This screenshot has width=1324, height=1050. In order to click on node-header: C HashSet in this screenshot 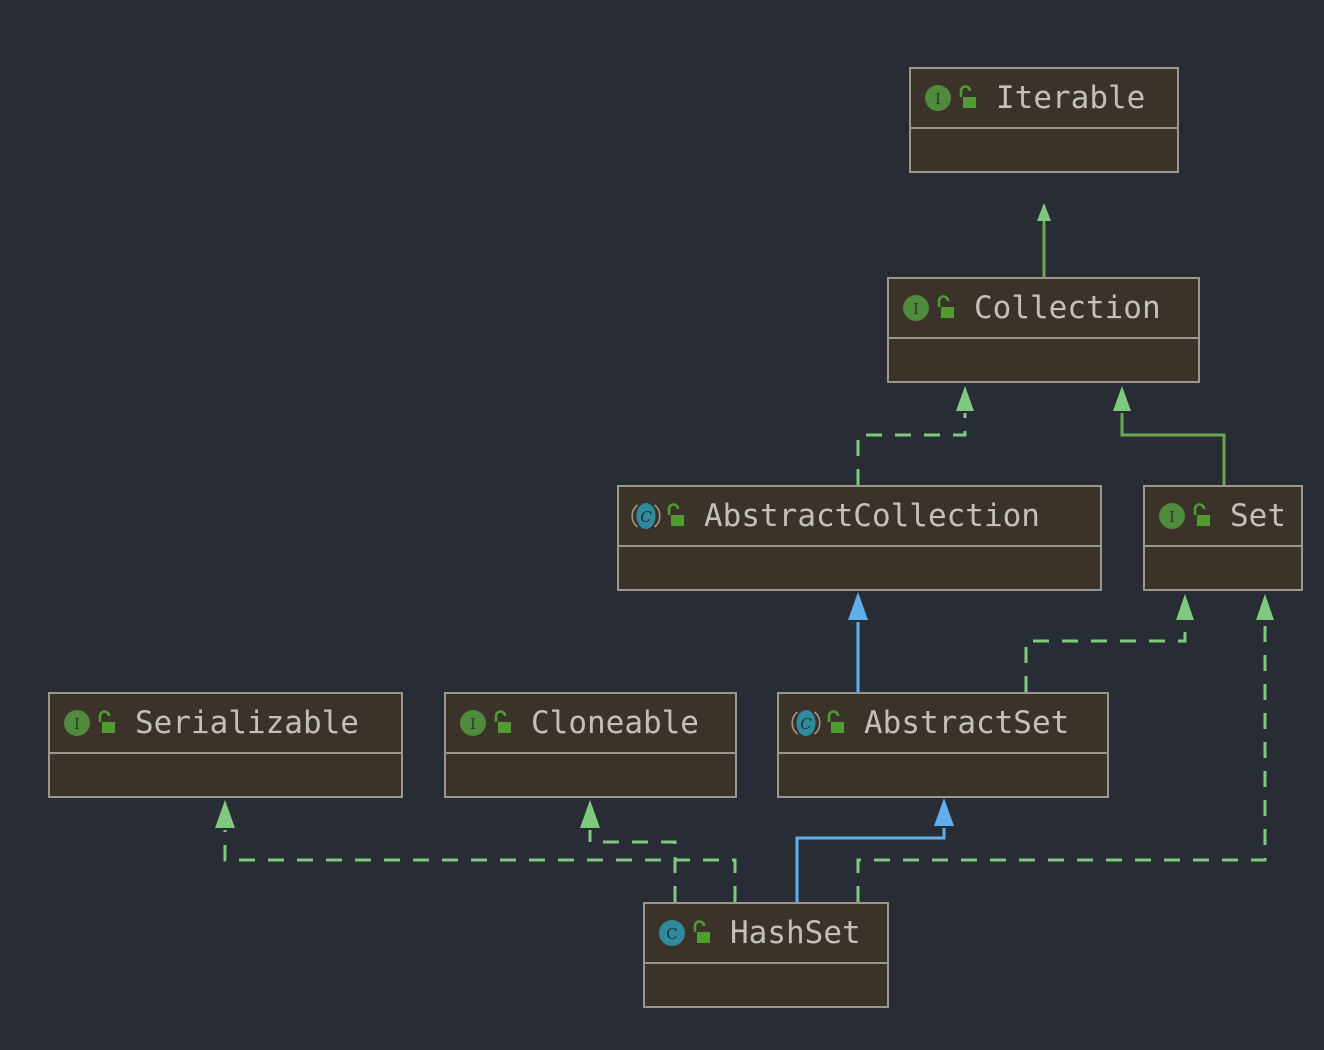, I will do `click(766, 934)`.